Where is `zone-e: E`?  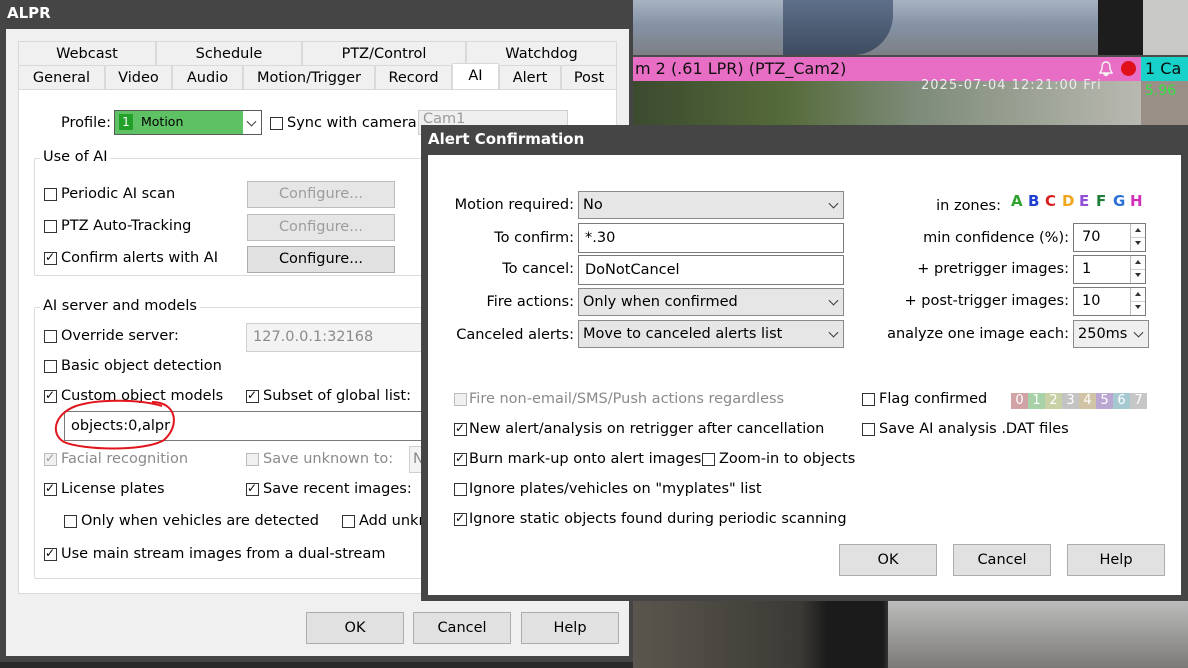 zone-e: E is located at coordinates (1084, 201).